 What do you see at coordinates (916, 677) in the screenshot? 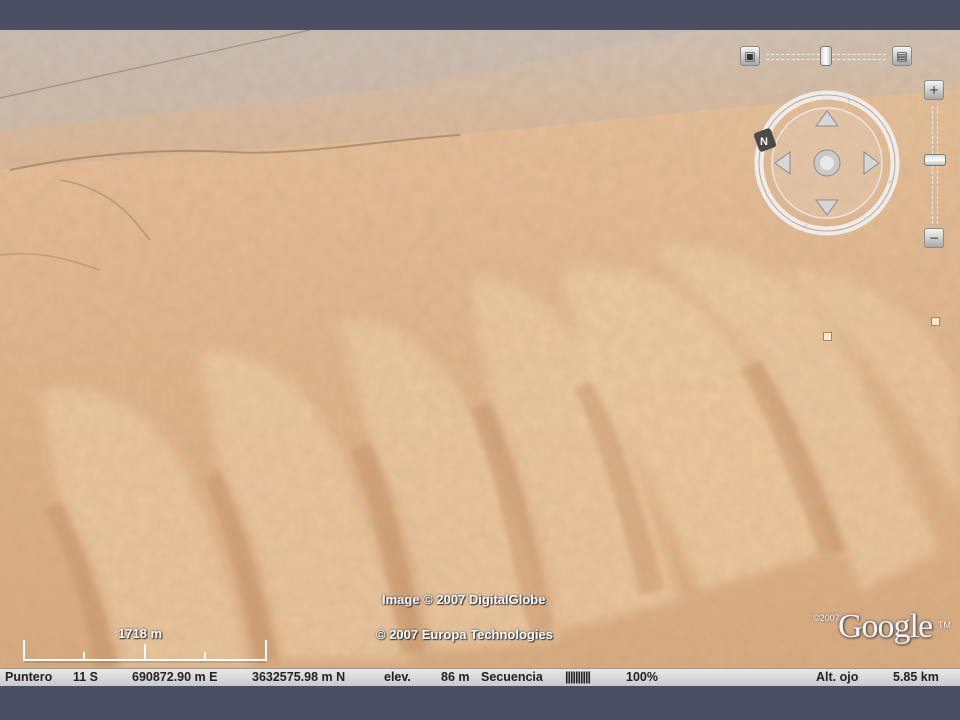
I see `eye-altitude-value: 5.85 km` at bounding box center [916, 677].